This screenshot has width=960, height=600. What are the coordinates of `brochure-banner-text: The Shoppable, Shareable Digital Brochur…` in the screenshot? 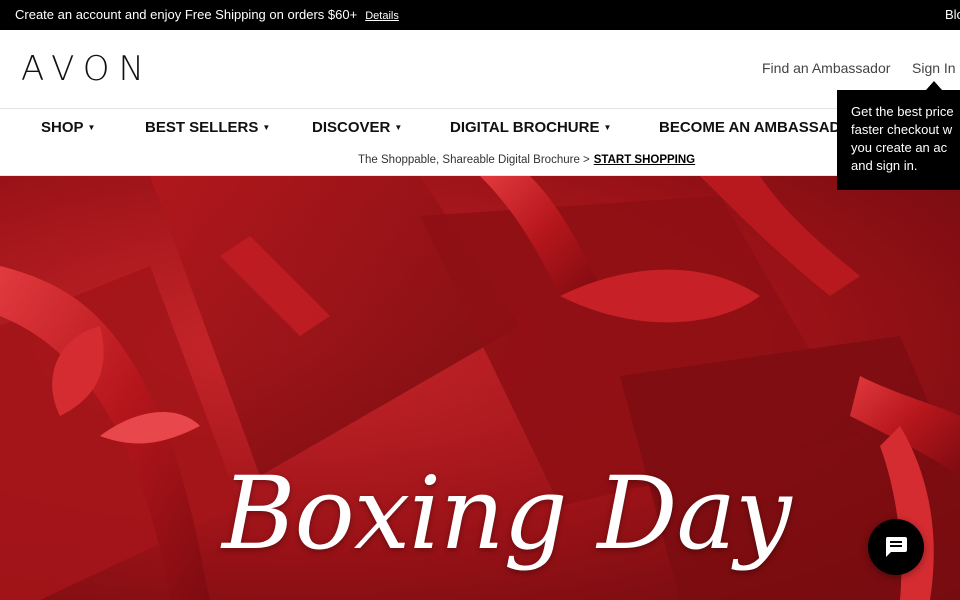 It's located at (474, 160).